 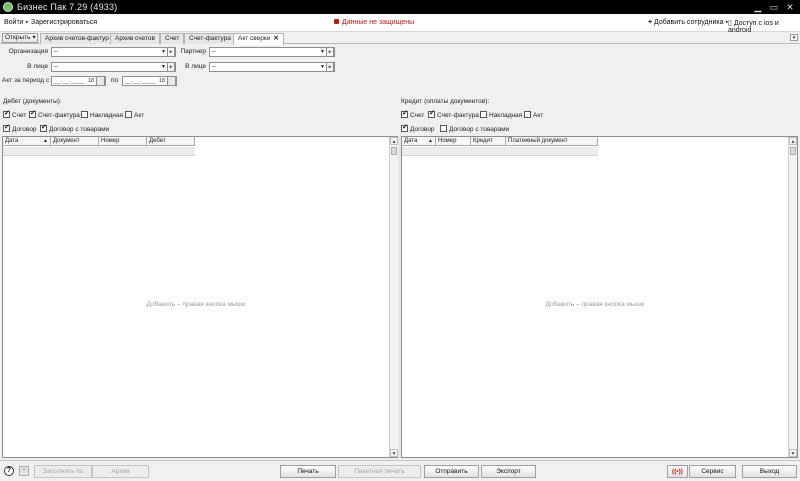 I want to click on debit-checkbox-invoice: Счет-фактура, so click(x=54, y=114).